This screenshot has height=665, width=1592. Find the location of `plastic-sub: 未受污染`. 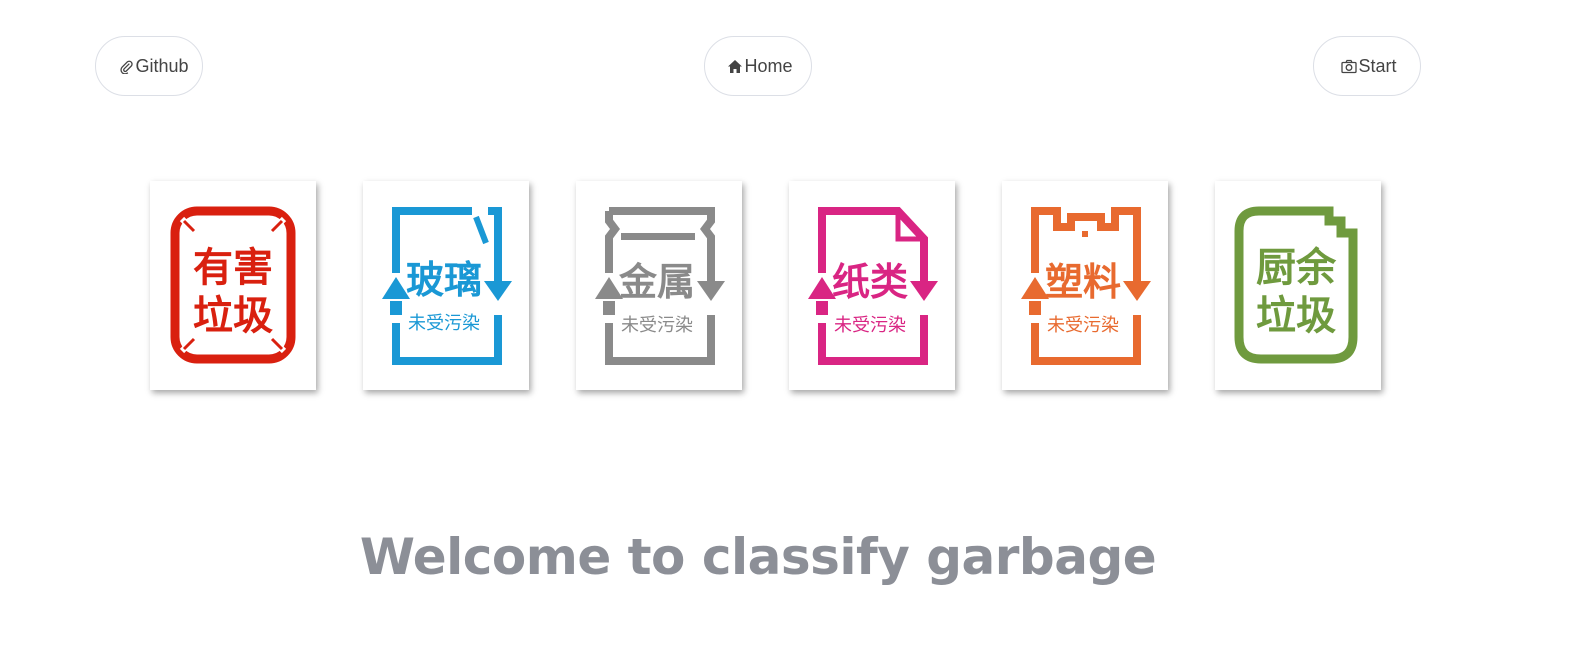

plastic-sub: 未受污染 is located at coordinates (1083, 325).